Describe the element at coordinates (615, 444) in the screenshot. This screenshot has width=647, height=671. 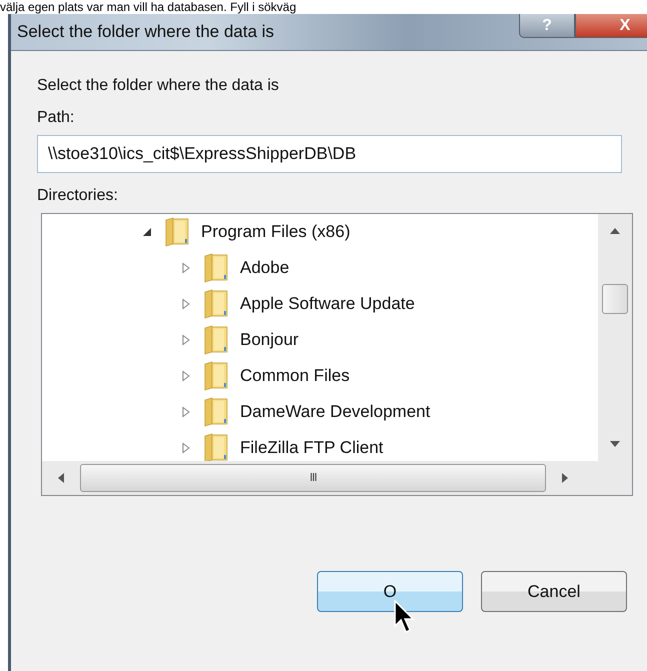
I see `scroll-down-icon` at that location.